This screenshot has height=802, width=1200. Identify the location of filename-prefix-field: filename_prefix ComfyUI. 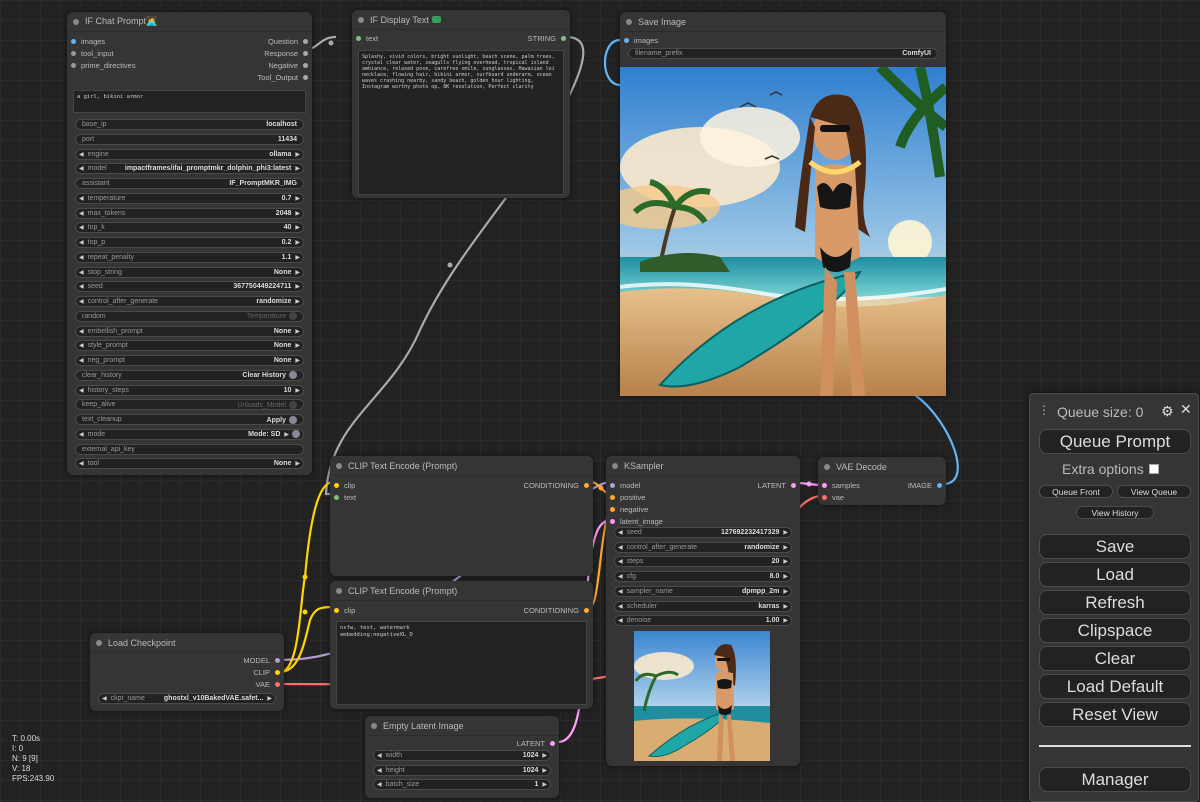
(783, 53).